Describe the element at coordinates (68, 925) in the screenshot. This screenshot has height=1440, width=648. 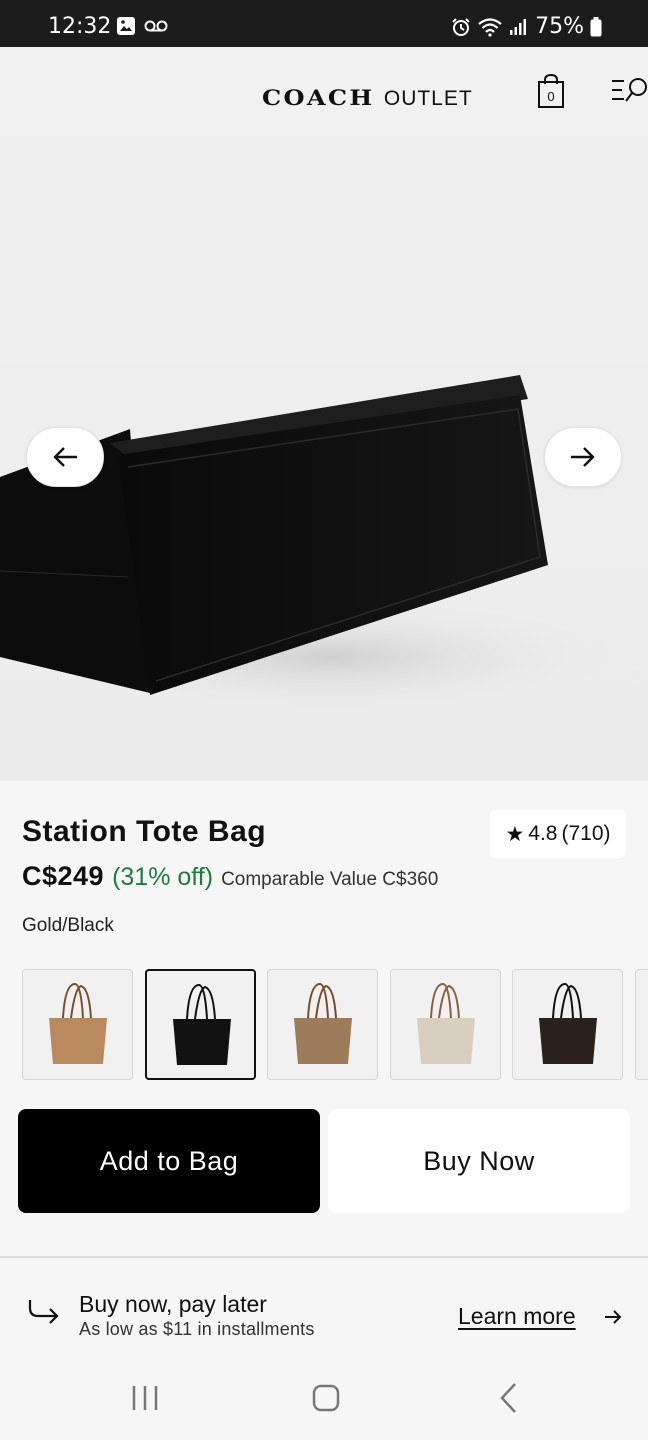
I see `selected-color-name: Gold/Black` at that location.